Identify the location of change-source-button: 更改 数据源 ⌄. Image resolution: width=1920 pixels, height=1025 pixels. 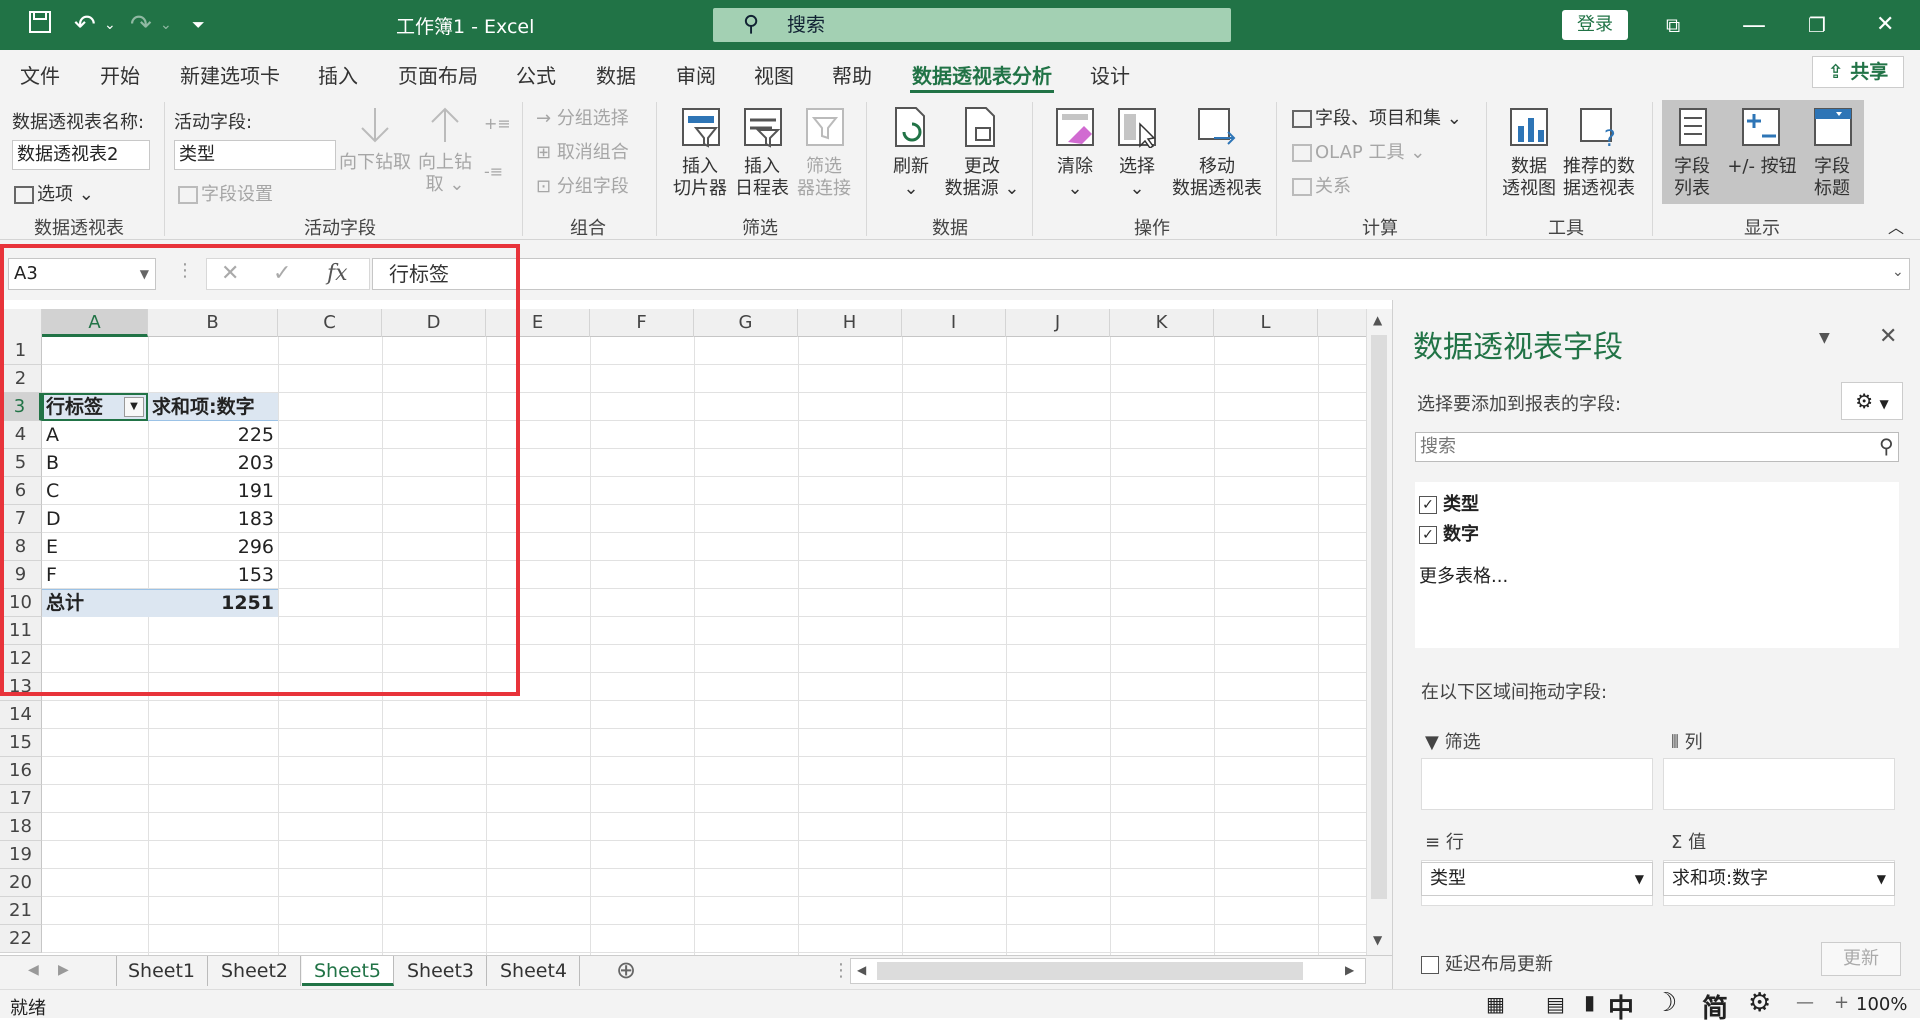
(982, 178).